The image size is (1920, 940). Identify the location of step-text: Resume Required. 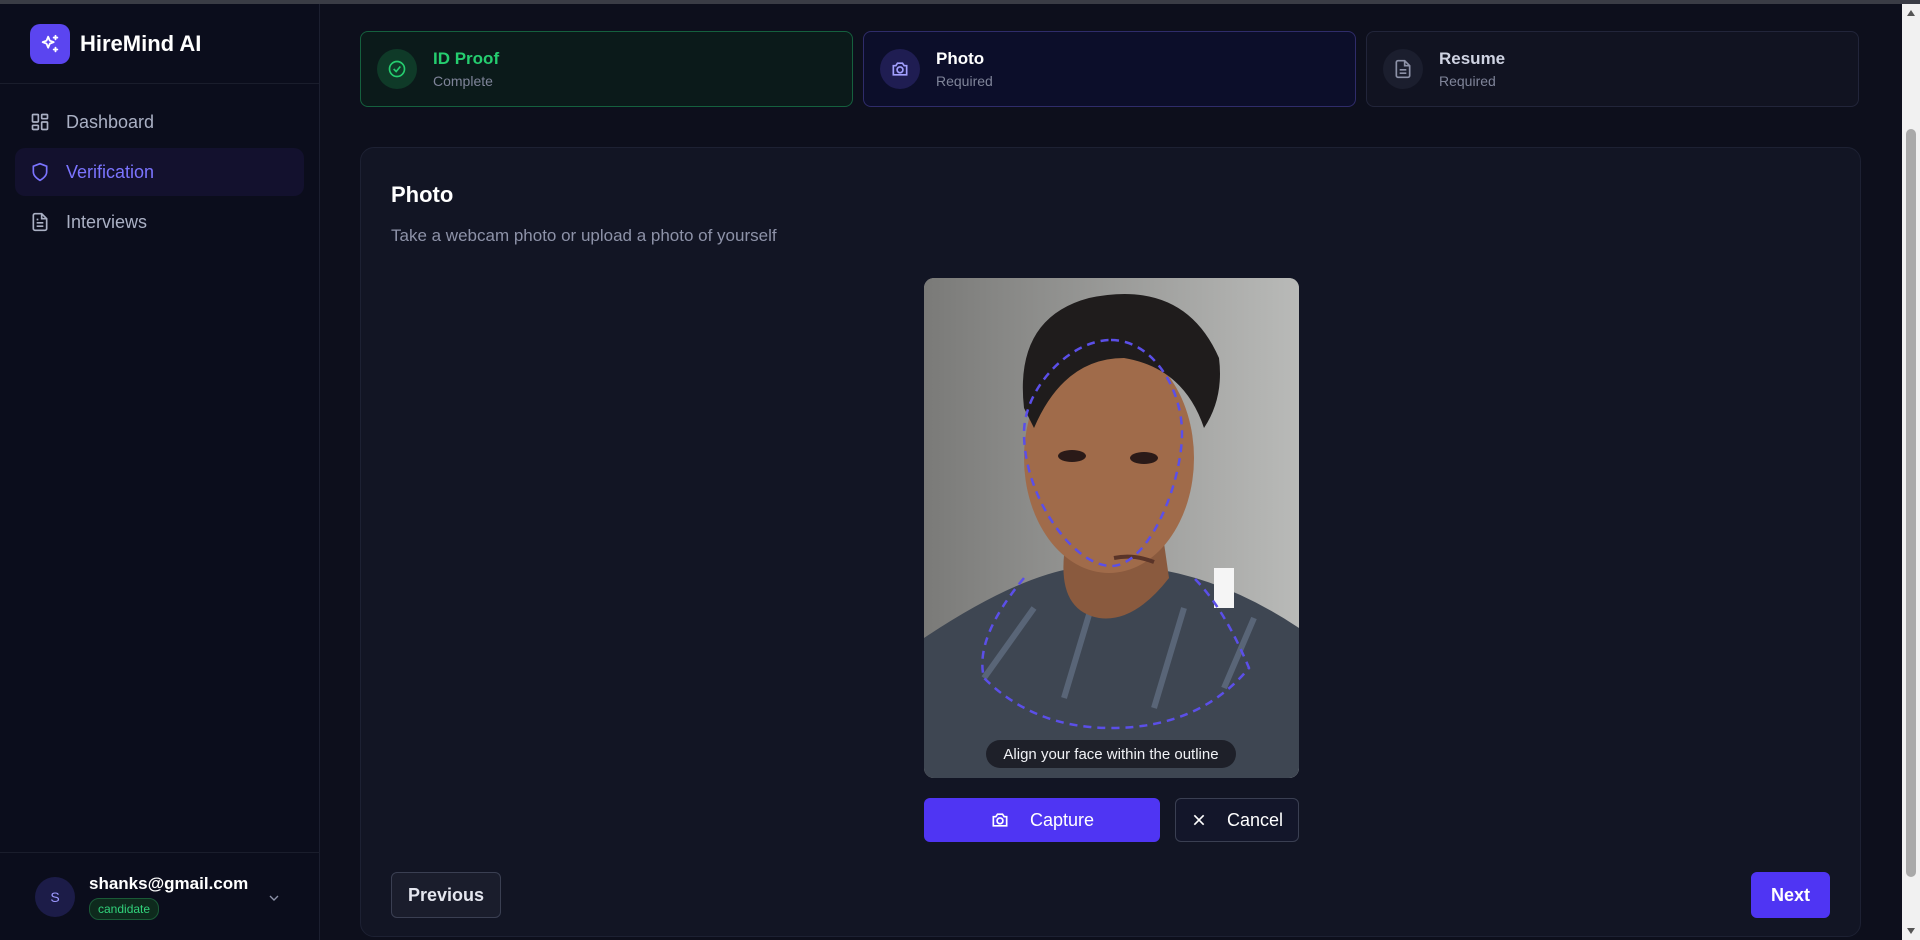
(1472, 69).